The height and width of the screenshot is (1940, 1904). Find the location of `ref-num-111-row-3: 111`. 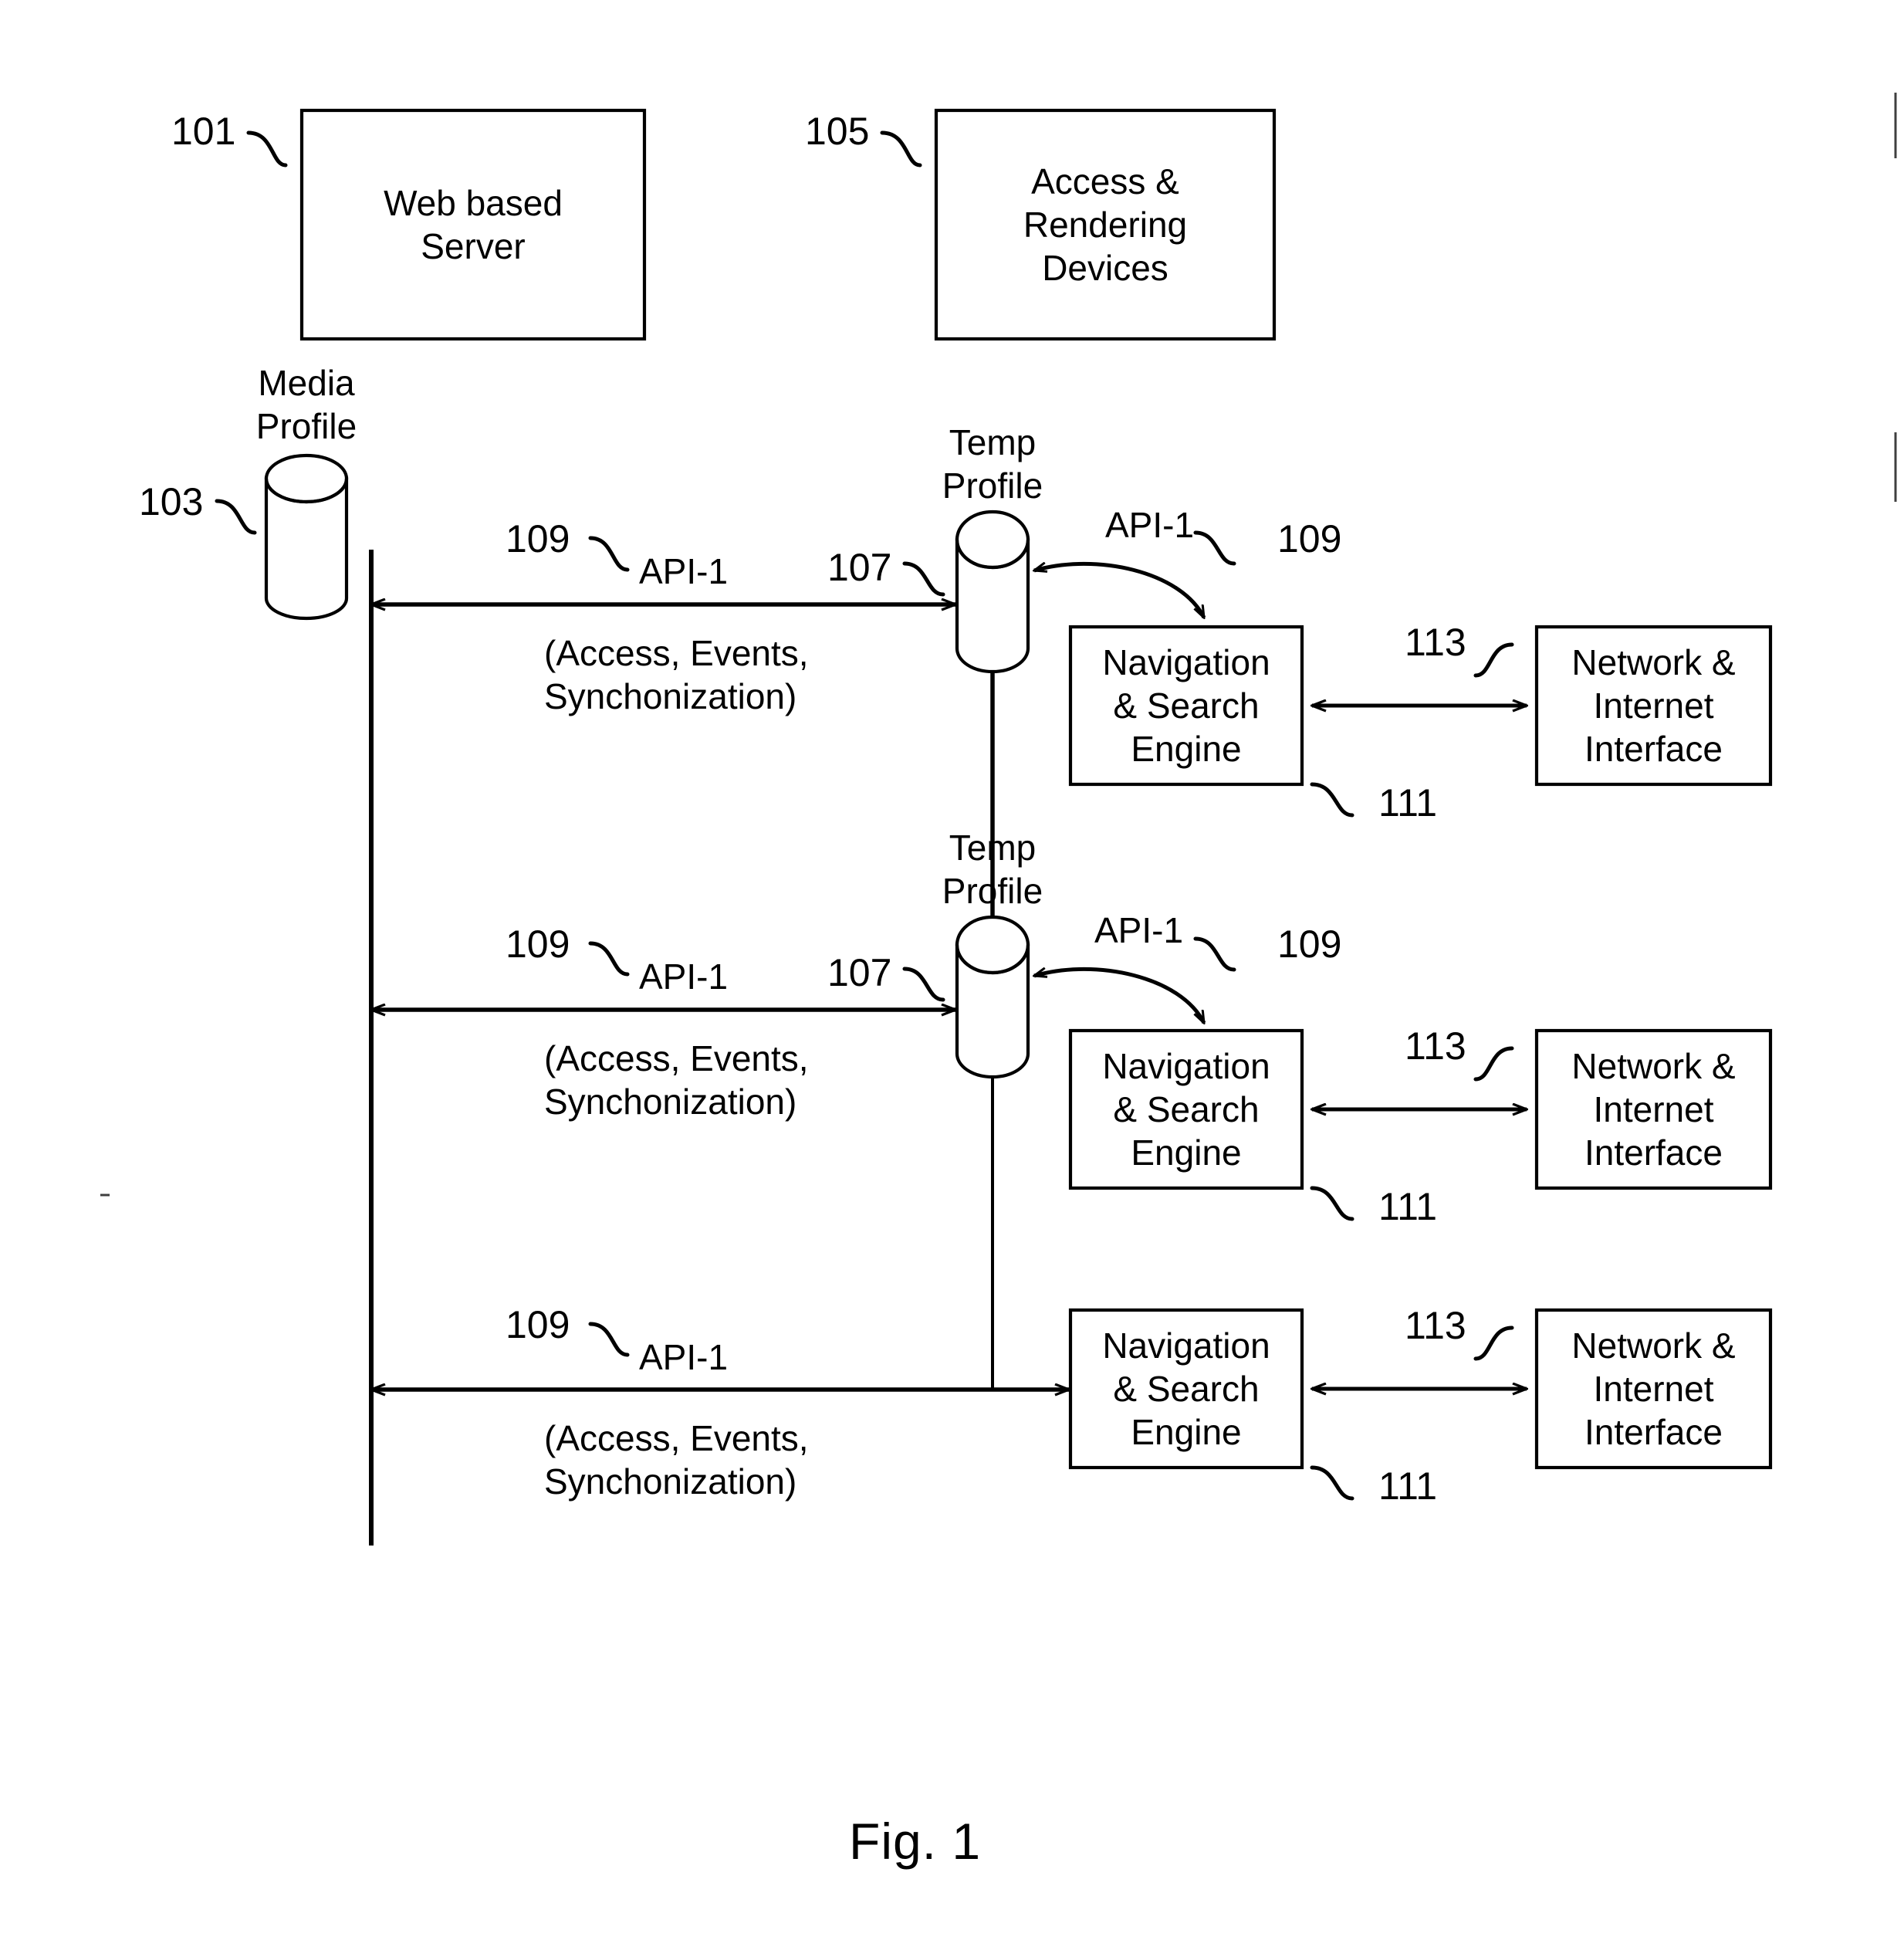

ref-num-111-row-3: 111 is located at coordinates (1408, 1486).